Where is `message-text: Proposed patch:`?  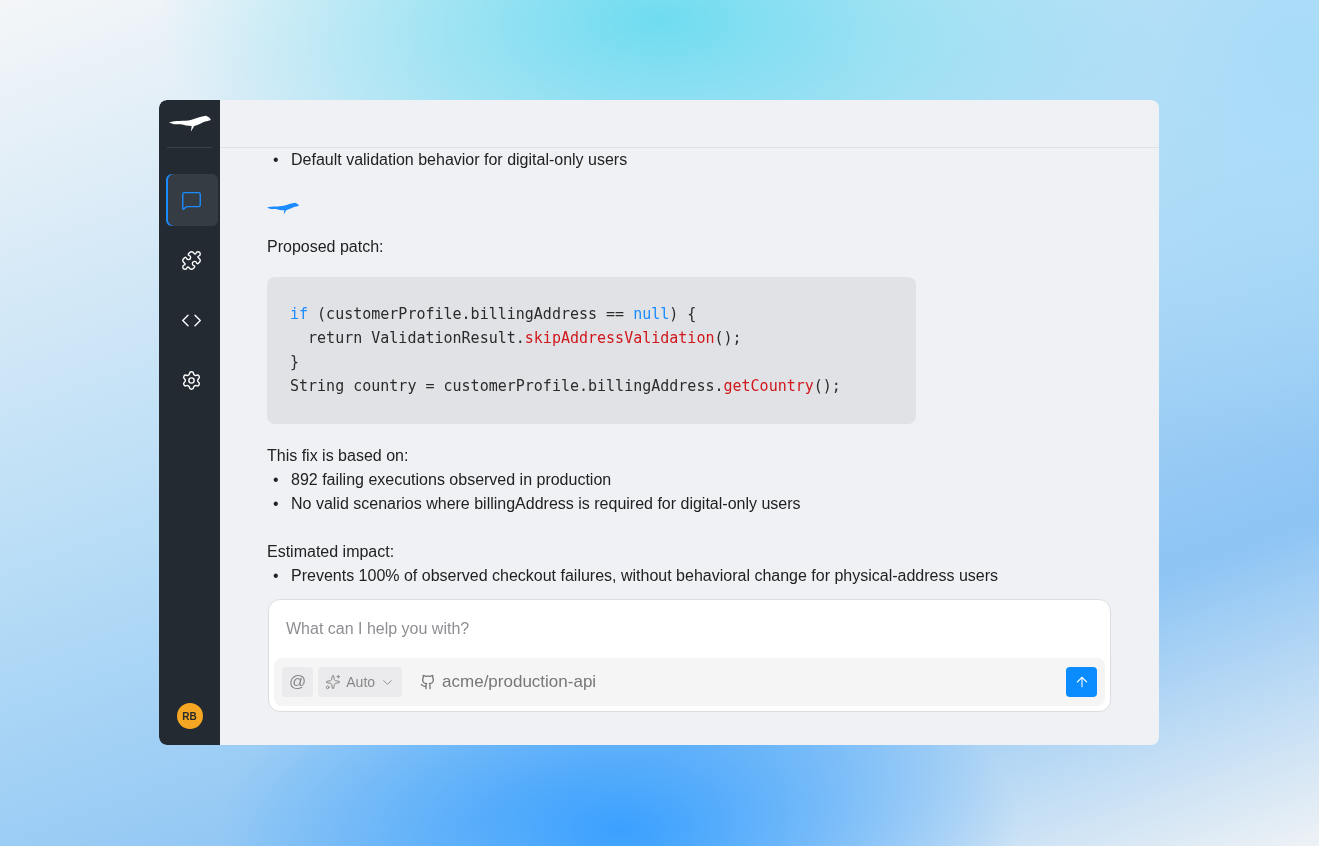 message-text: Proposed patch: is located at coordinates (326, 247).